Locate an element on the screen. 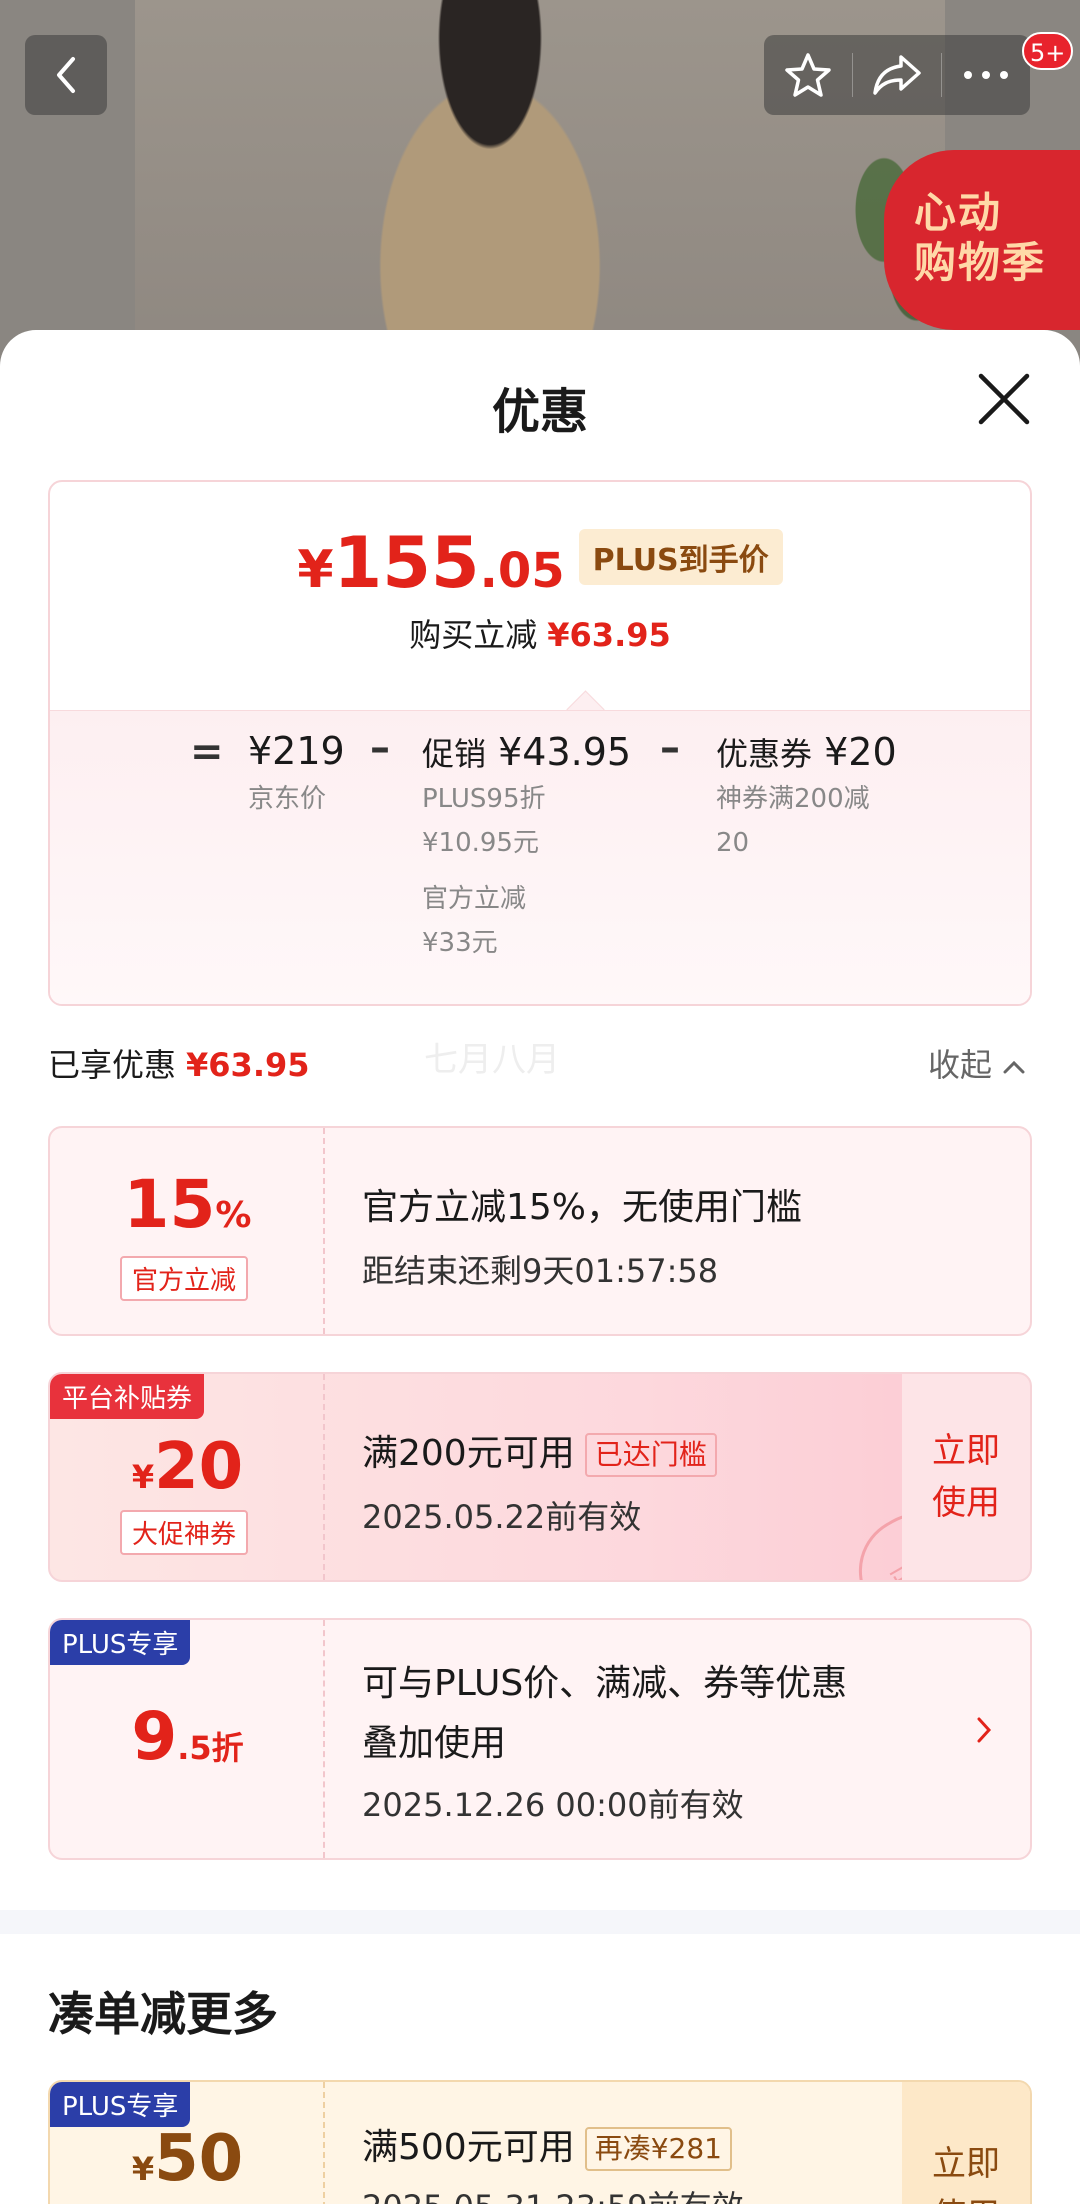  coupon-note: 神券满200减 20 is located at coordinates (793, 821).